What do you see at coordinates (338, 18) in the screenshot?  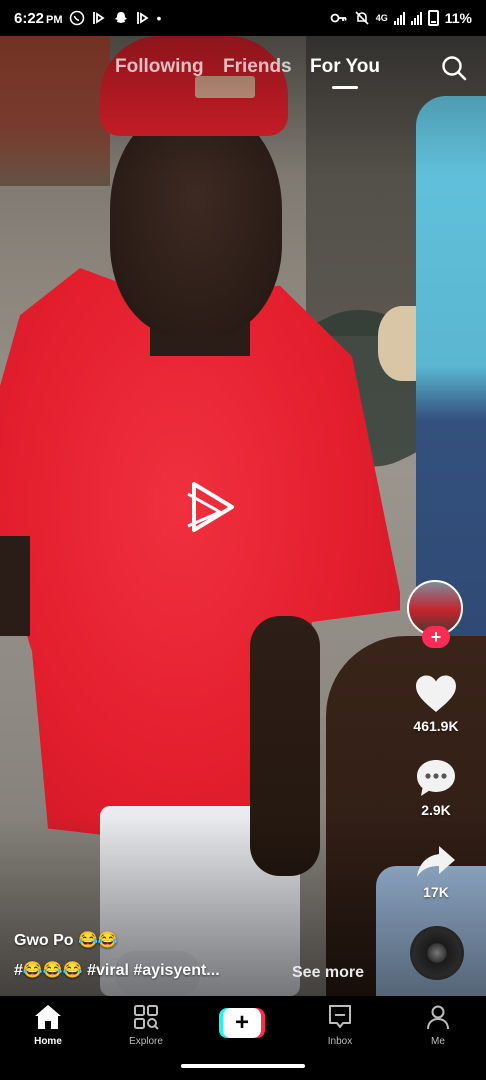 I see `key-icon` at bounding box center [338, 18].